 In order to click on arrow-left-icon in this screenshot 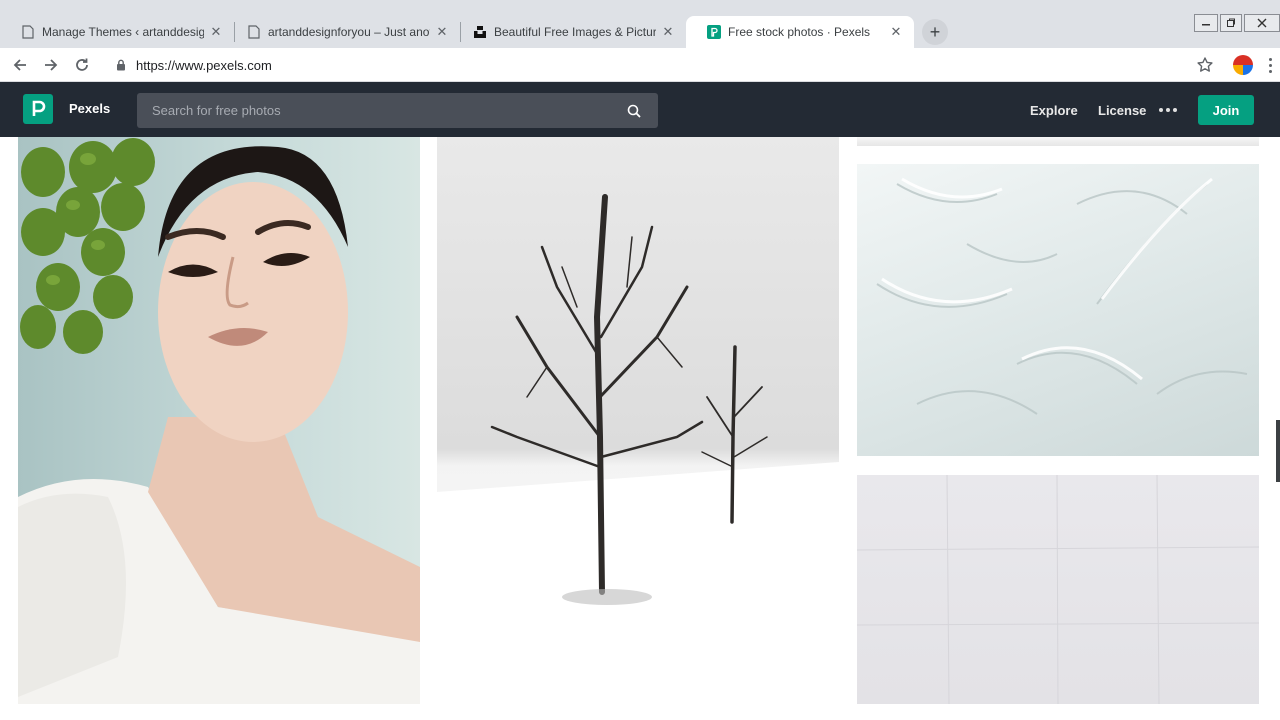, I will do `click(19, 65)`.